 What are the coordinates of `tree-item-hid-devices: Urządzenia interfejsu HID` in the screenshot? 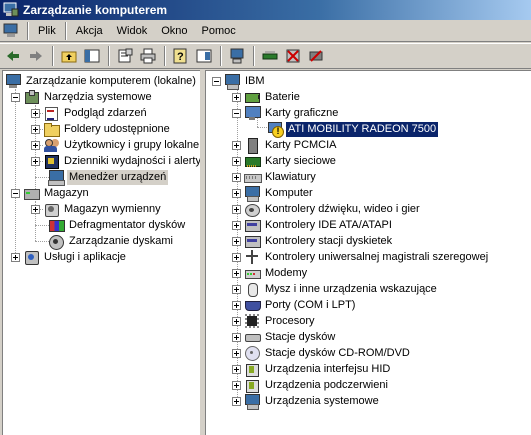 It's located at (312, 369).